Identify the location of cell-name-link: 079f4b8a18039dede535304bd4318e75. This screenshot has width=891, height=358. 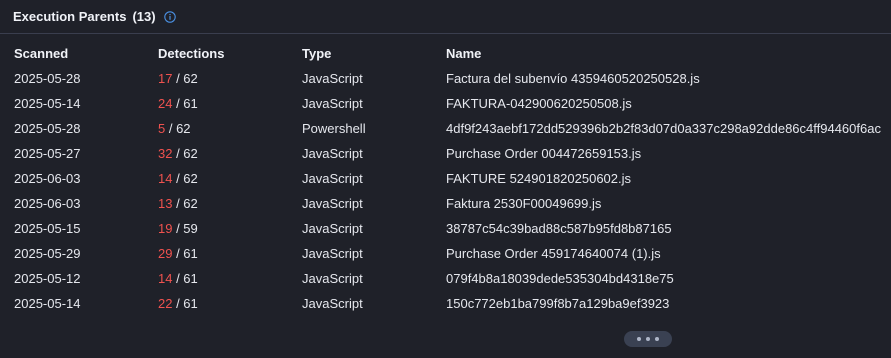
(668, 278).